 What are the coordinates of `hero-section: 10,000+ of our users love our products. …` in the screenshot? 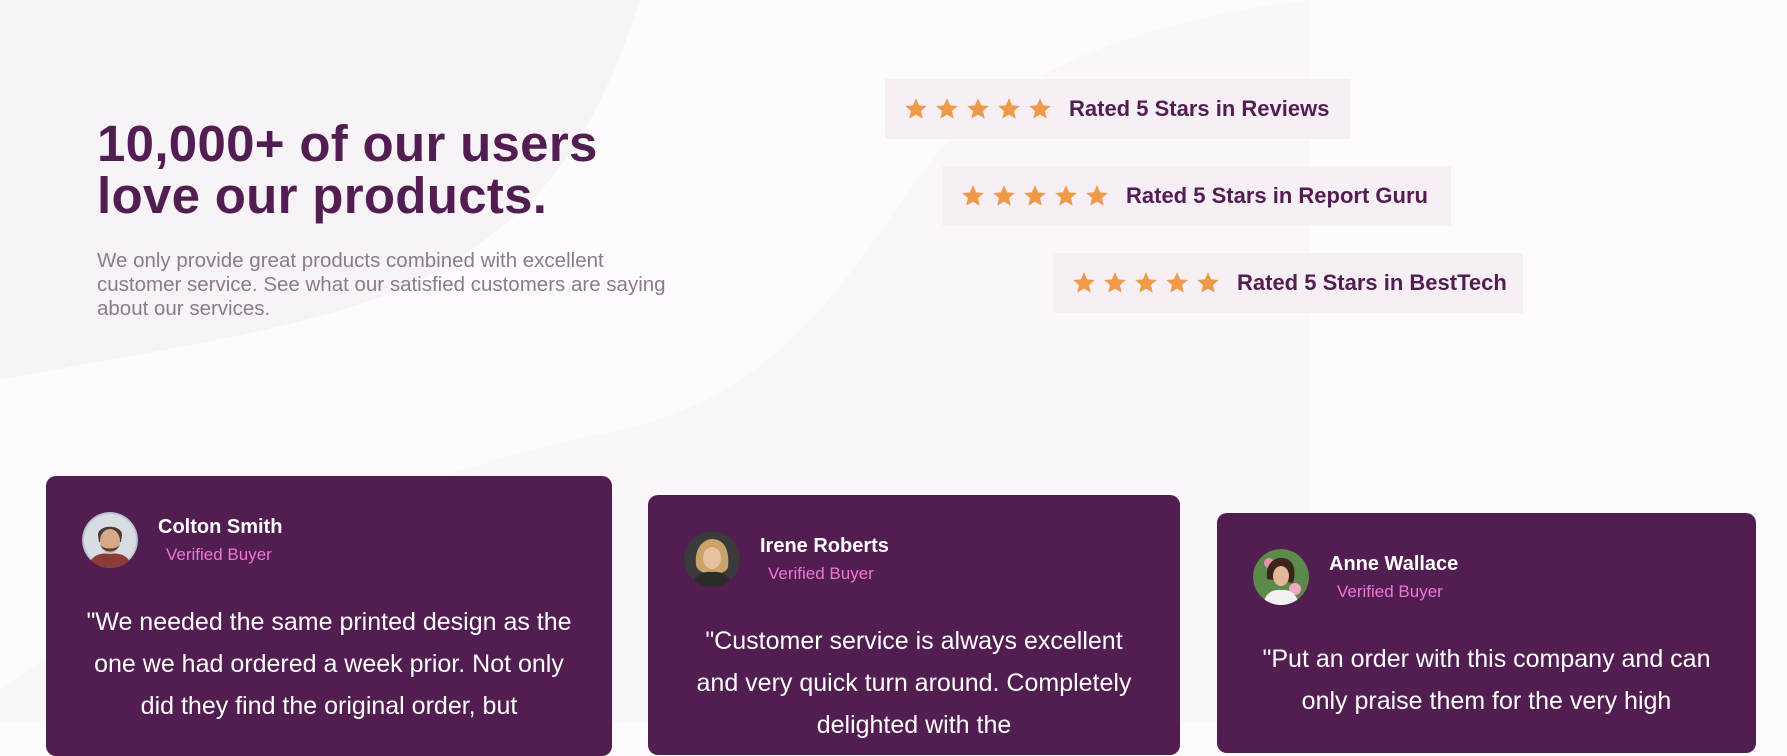 It's located at (397, 219).